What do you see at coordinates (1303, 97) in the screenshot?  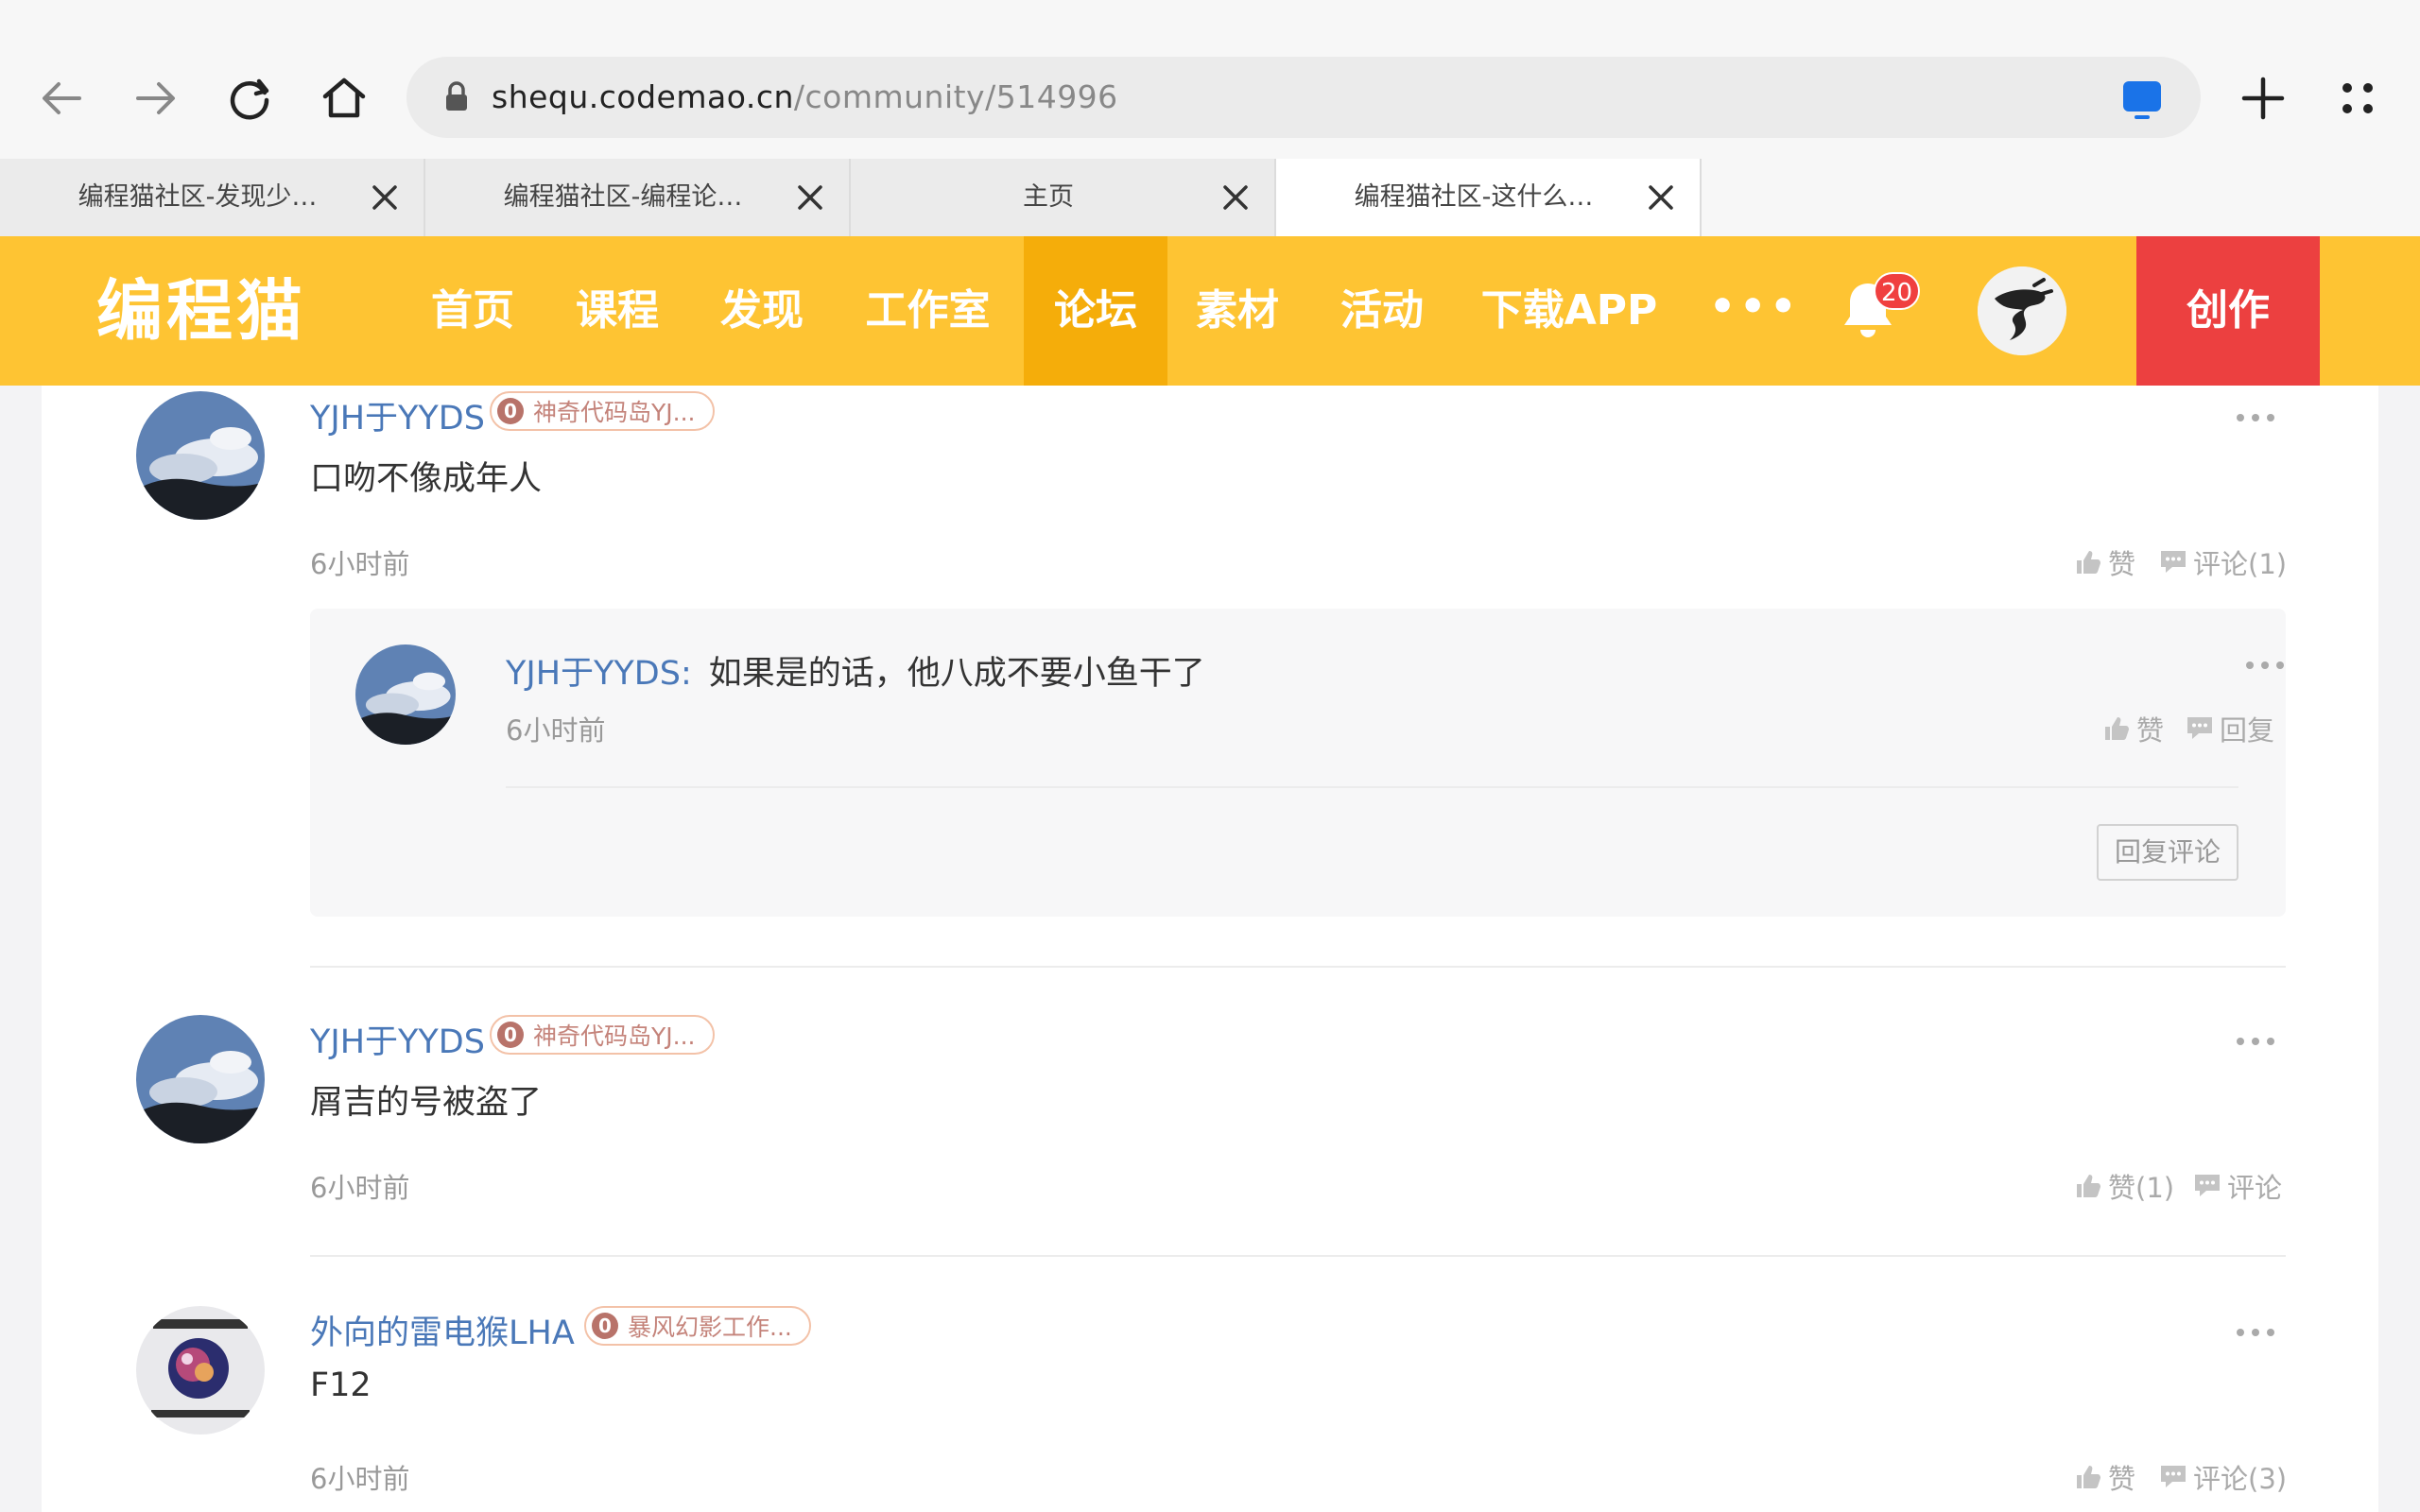 I see `address-bar: shequ.codemao.cn/community/514996` at bounding box center [1303, 97].